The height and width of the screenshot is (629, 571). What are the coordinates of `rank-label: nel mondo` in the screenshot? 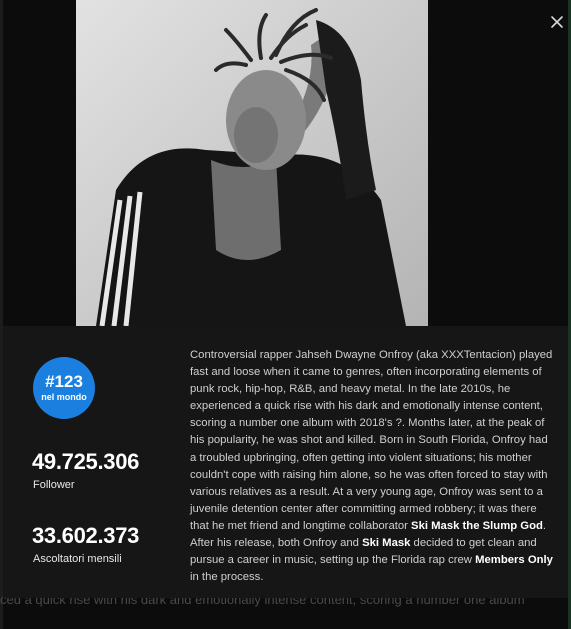 It's located at (64, 397).